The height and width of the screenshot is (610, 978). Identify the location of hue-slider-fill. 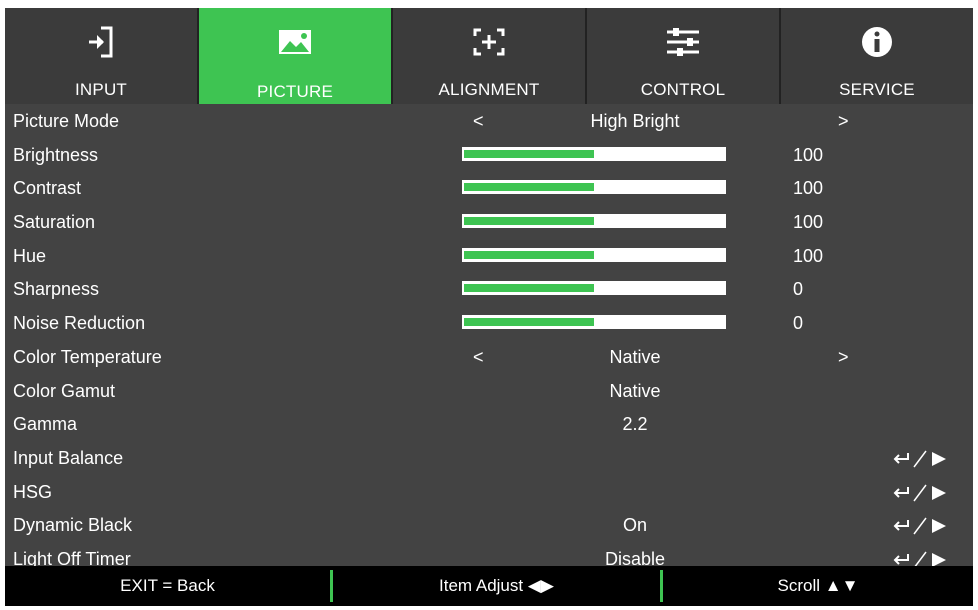
(529, 254).